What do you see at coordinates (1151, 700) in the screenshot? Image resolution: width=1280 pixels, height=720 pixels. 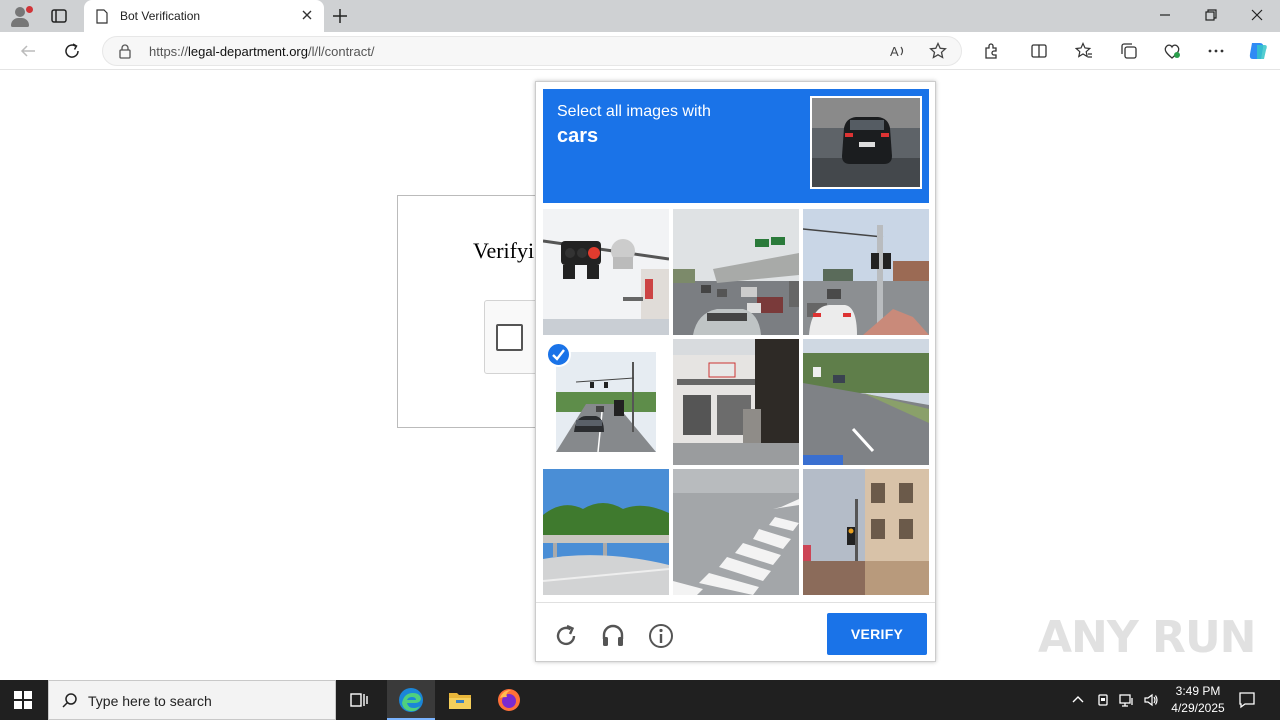 I see `volume-icon` at bounding box center [1151, 700].